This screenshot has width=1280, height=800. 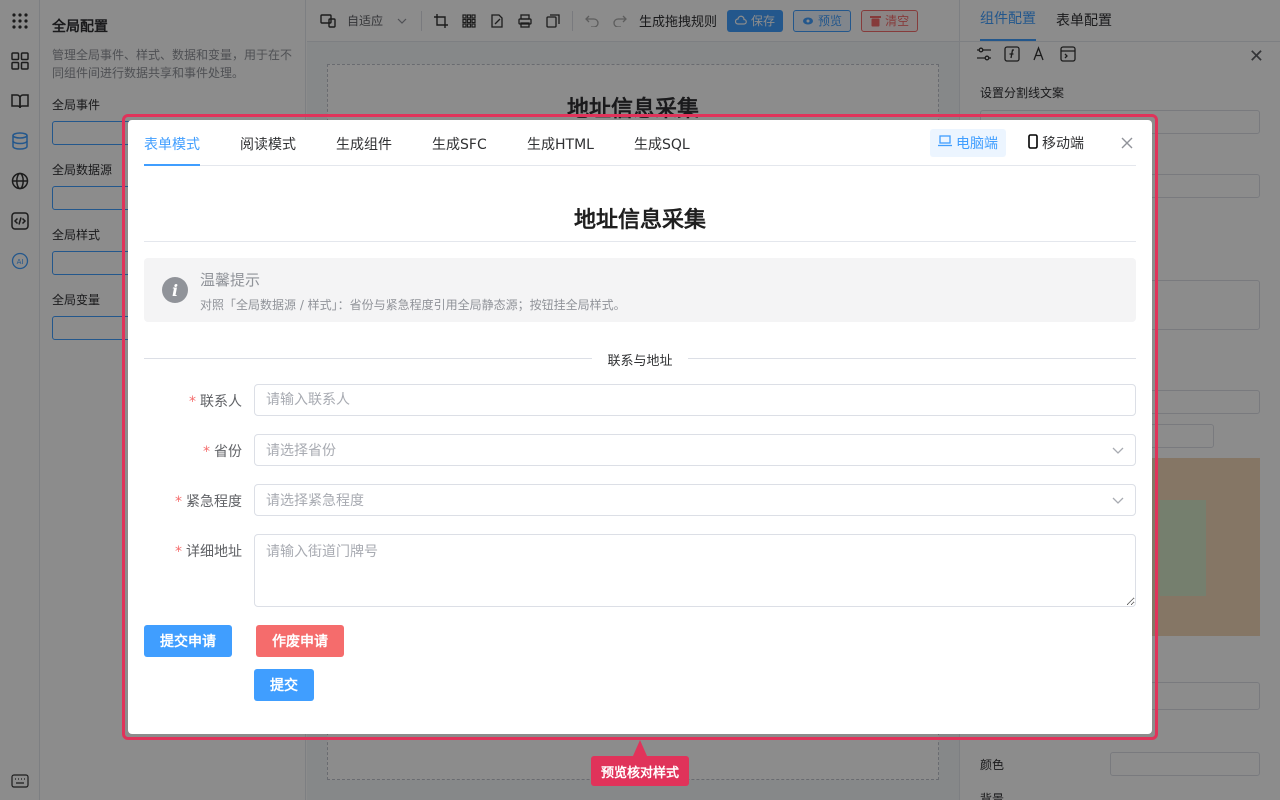 I want to click on callout-label: 预览核对样式, so click(x=640, y=771).